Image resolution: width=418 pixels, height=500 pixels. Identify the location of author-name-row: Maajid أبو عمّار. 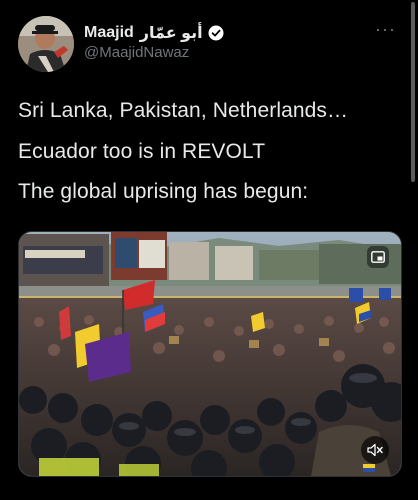
(154, 33).